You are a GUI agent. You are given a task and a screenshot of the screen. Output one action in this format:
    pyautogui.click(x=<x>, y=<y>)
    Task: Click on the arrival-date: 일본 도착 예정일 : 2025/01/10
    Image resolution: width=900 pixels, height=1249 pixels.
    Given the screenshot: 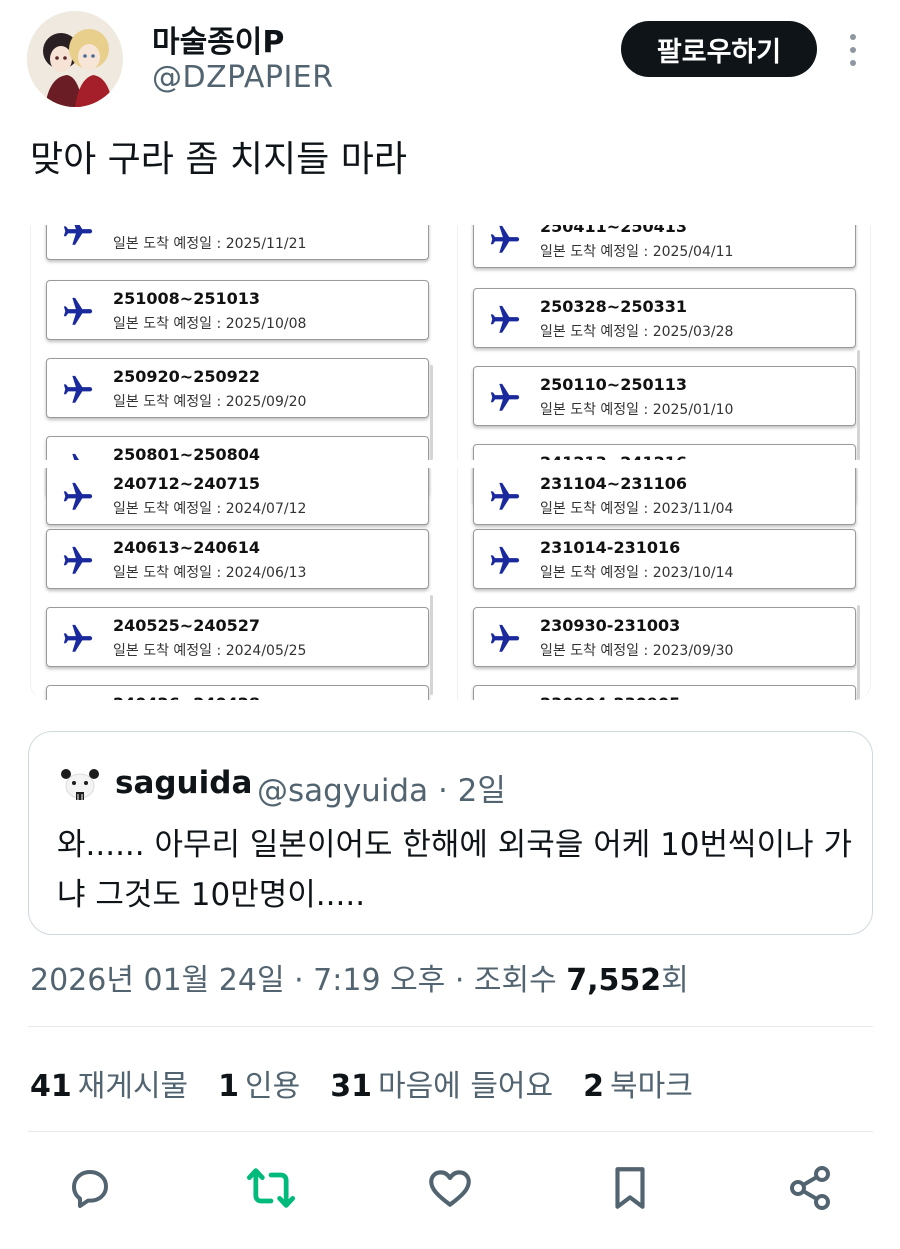 What is the action you would take?
    pyautogui.click(x=637, y=410)
    